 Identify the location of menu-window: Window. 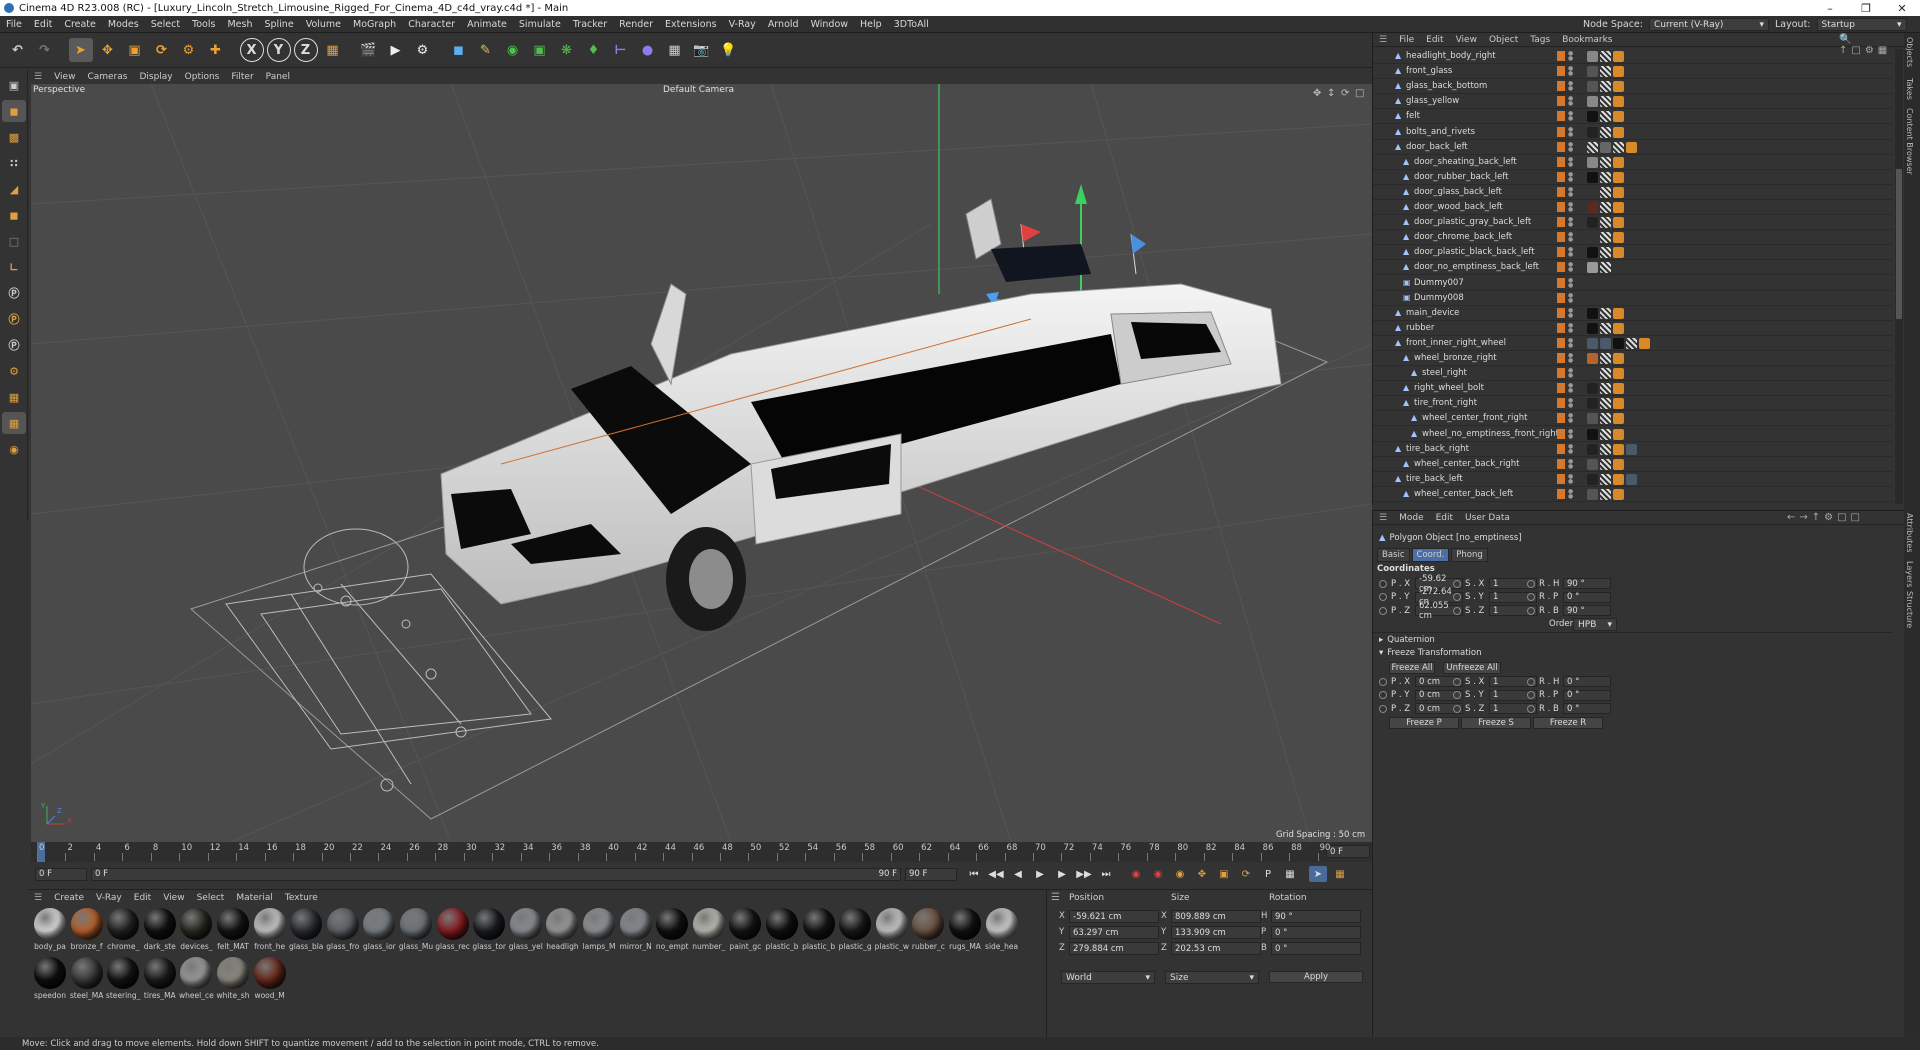
(829, 24).